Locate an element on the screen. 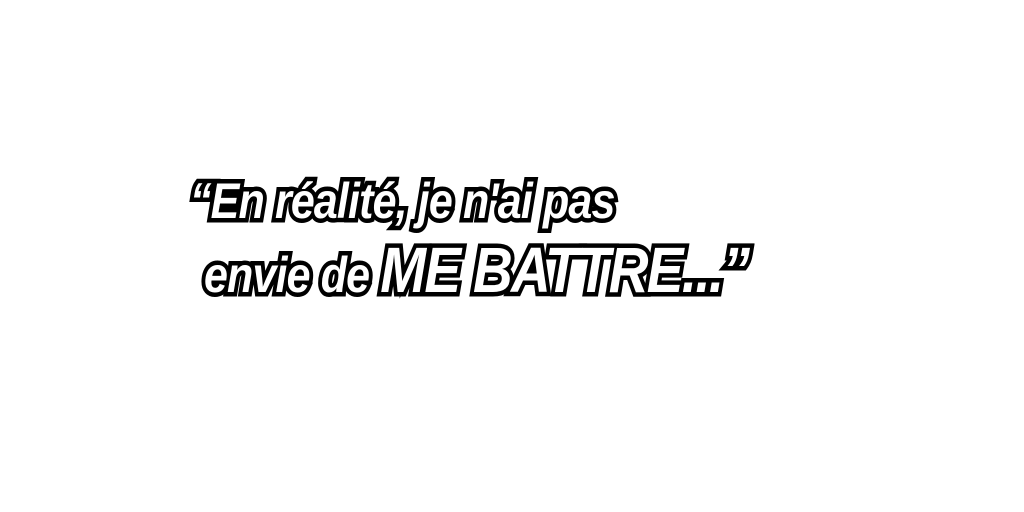 Image resolution: width=1024 pixels, height=512 pixels. quote-line-2: envie de ME BATTRE...” is located at coordinates (477, 270).